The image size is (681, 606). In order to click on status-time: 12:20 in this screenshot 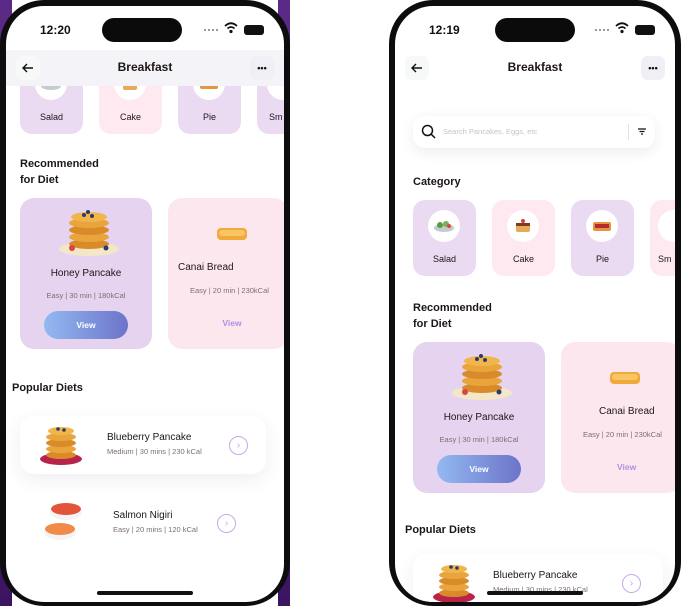, I will do `click(55, 30)`.